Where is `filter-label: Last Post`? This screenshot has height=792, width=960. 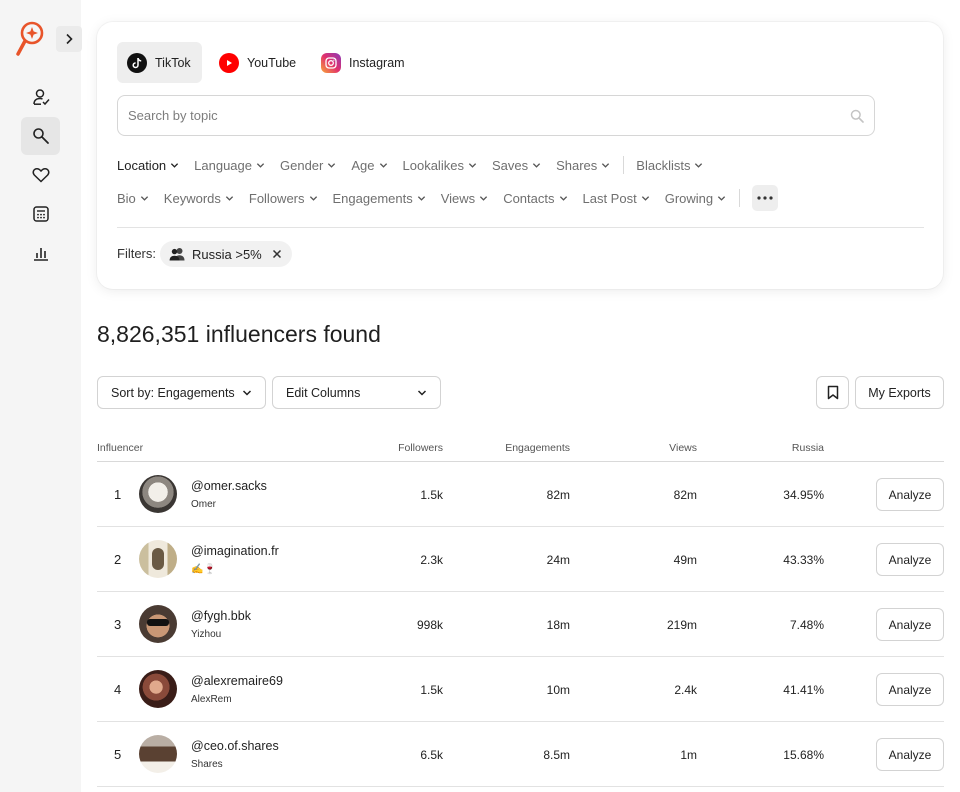 filter-label: Last Post is located at coordinates (609, 198).